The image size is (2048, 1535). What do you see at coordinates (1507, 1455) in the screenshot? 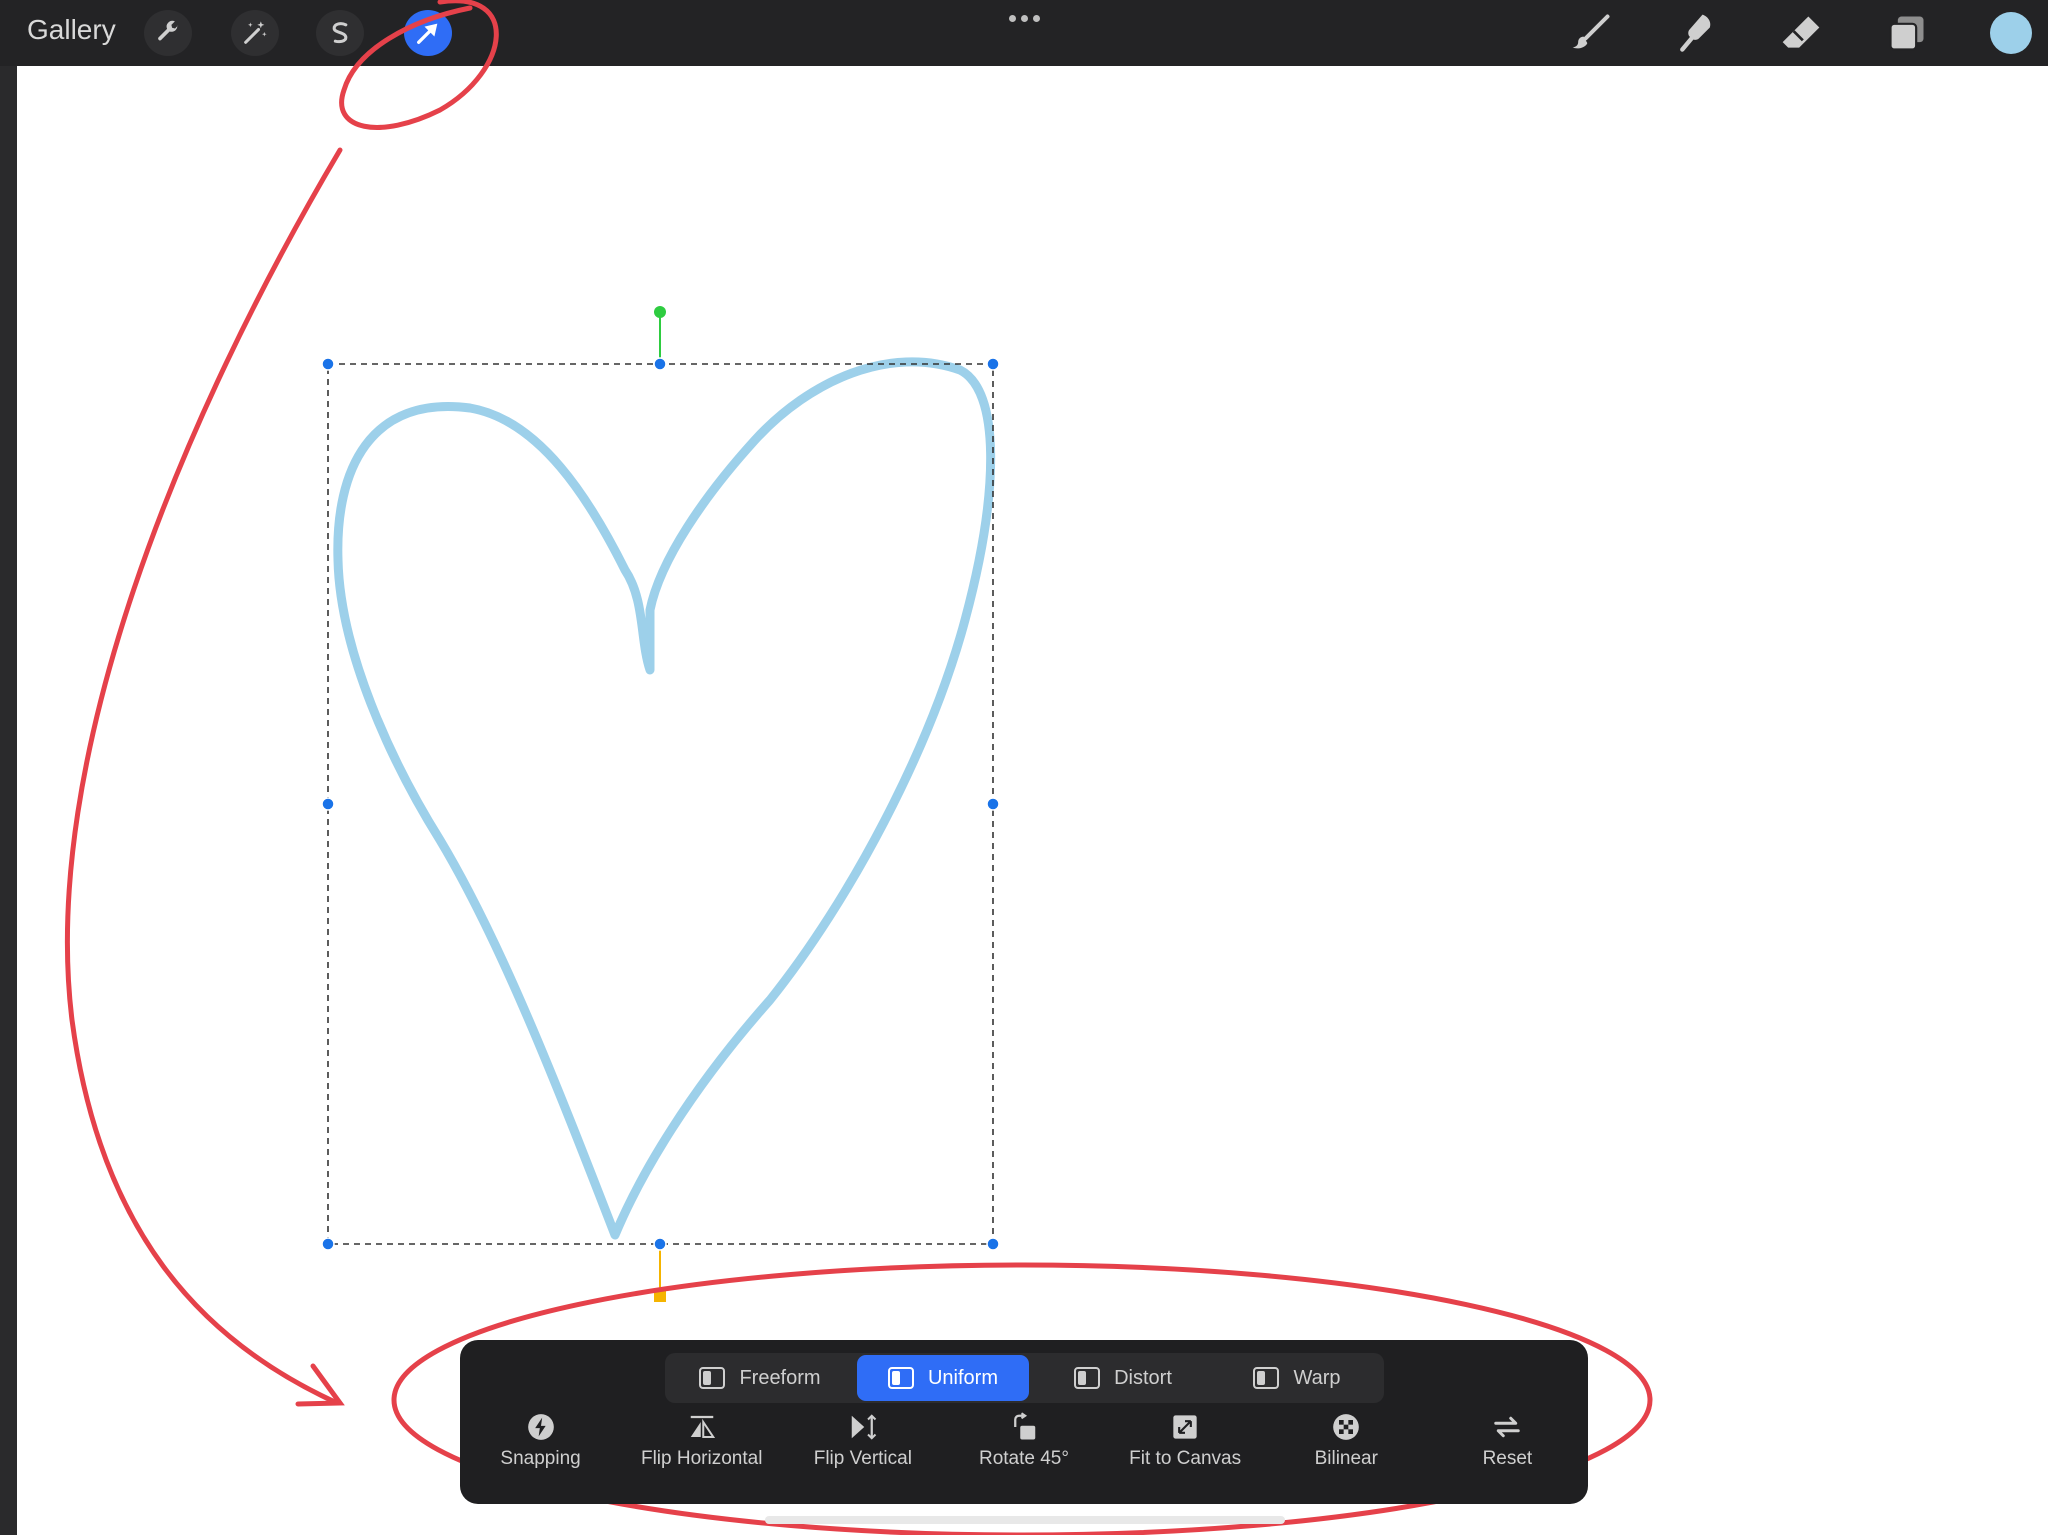
I see `reset-button: Reset` at bounding box center [1507, 1455].